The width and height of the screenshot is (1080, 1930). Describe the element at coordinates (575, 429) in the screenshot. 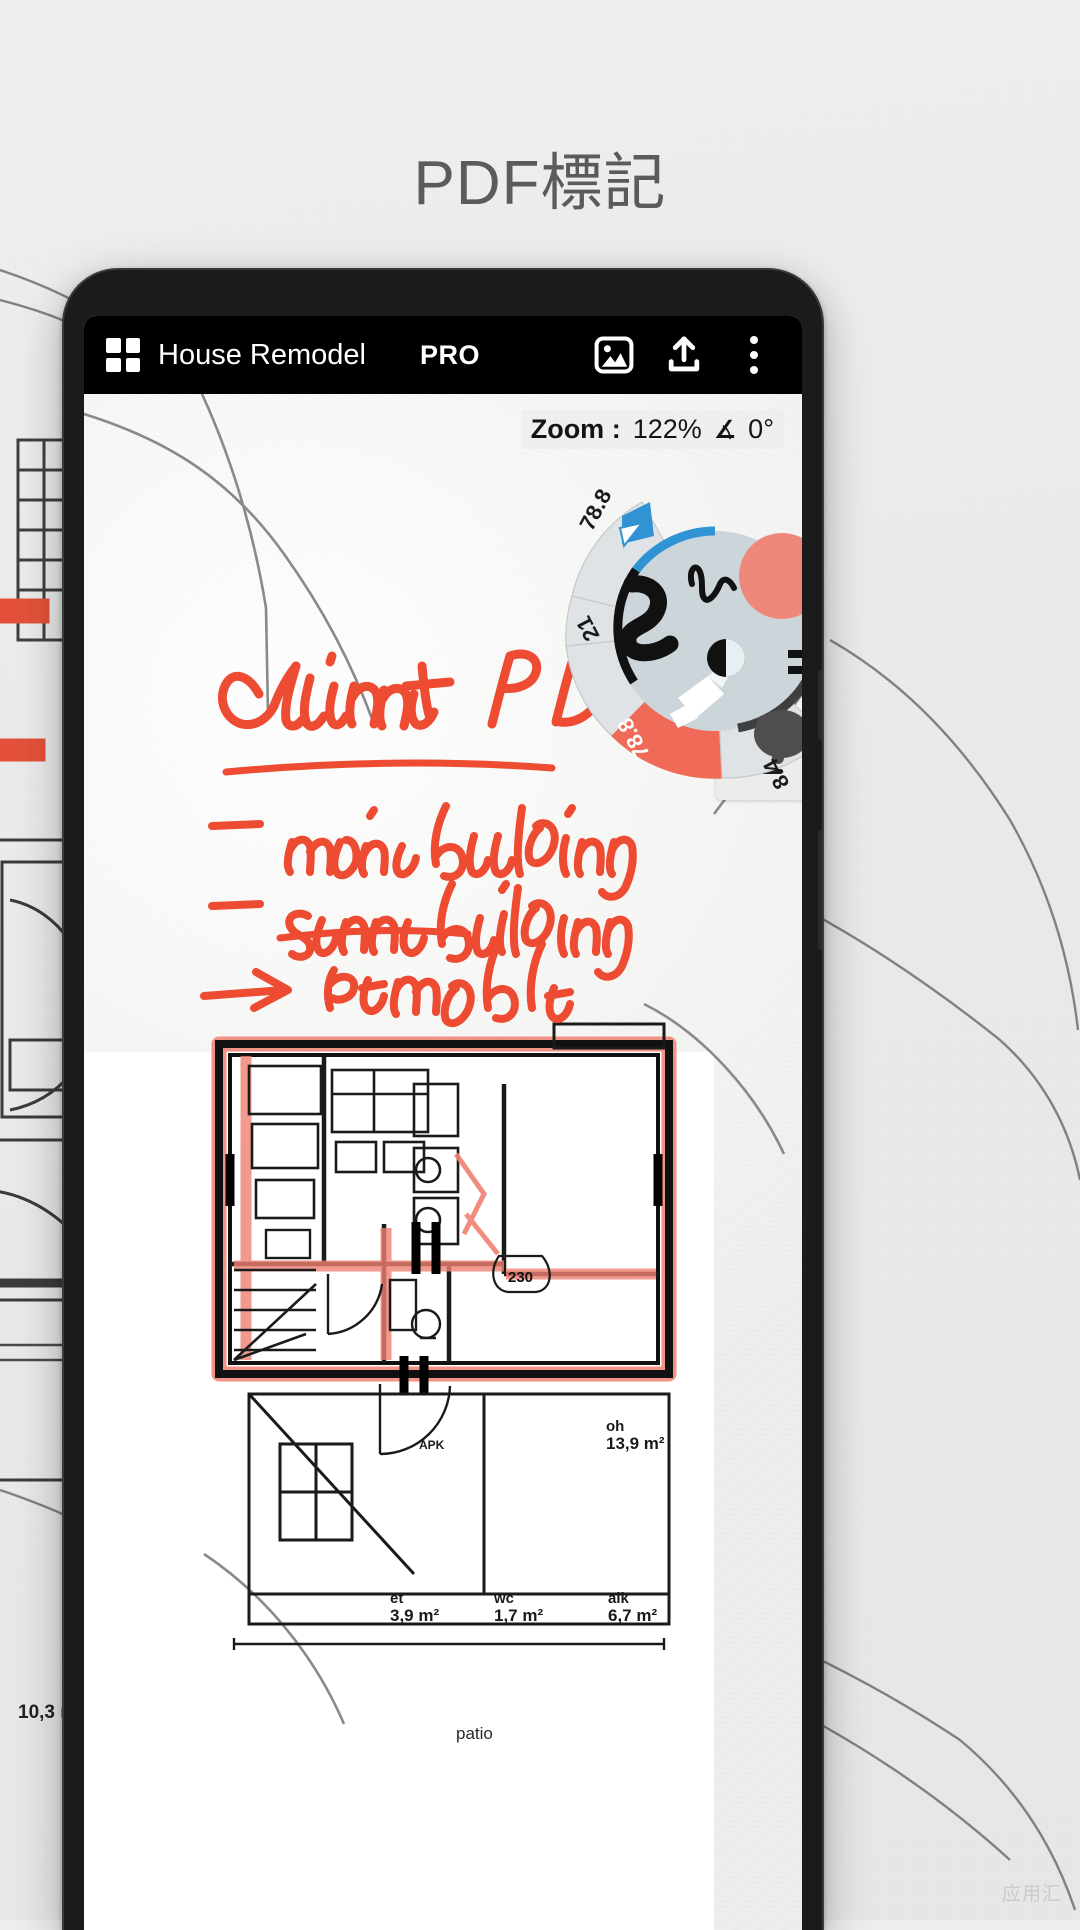

I see `zoom-label: Zoom :` at that location.